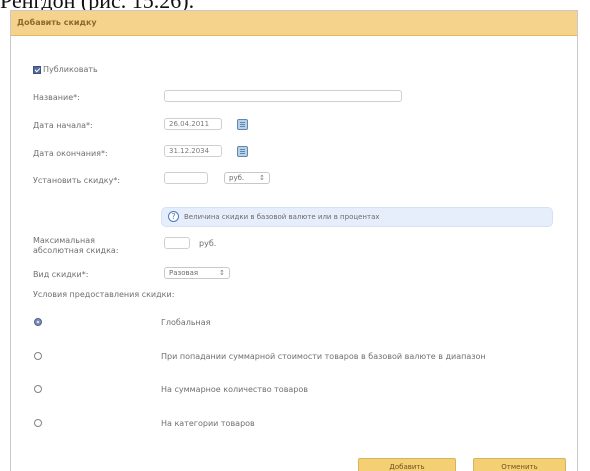 The width and height of the screenshot is (590, 471). What do you see at coordinates (407, 464) in the screenshot?
I see `add-button: Добавить` at bounding box center [407, 464].